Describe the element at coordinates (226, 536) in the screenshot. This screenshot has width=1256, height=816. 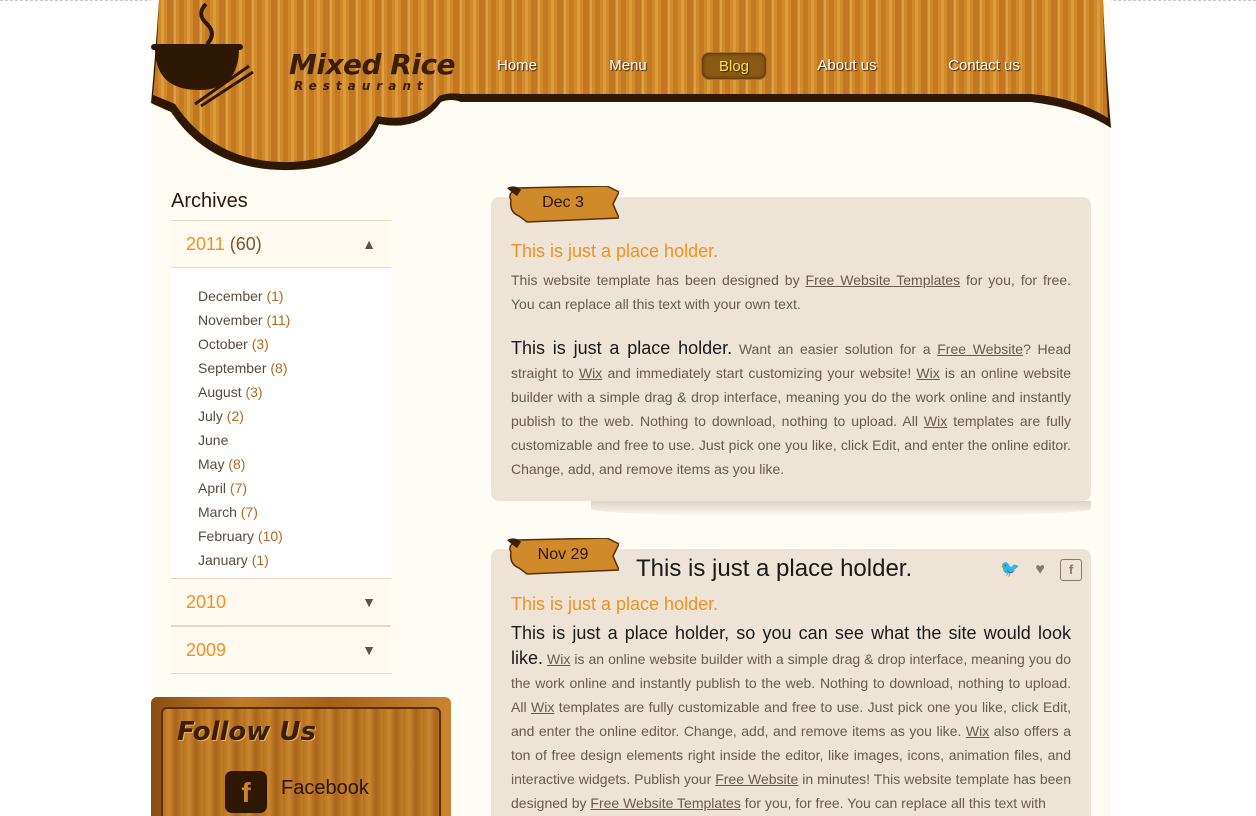
I see `month-name: February` at that location.